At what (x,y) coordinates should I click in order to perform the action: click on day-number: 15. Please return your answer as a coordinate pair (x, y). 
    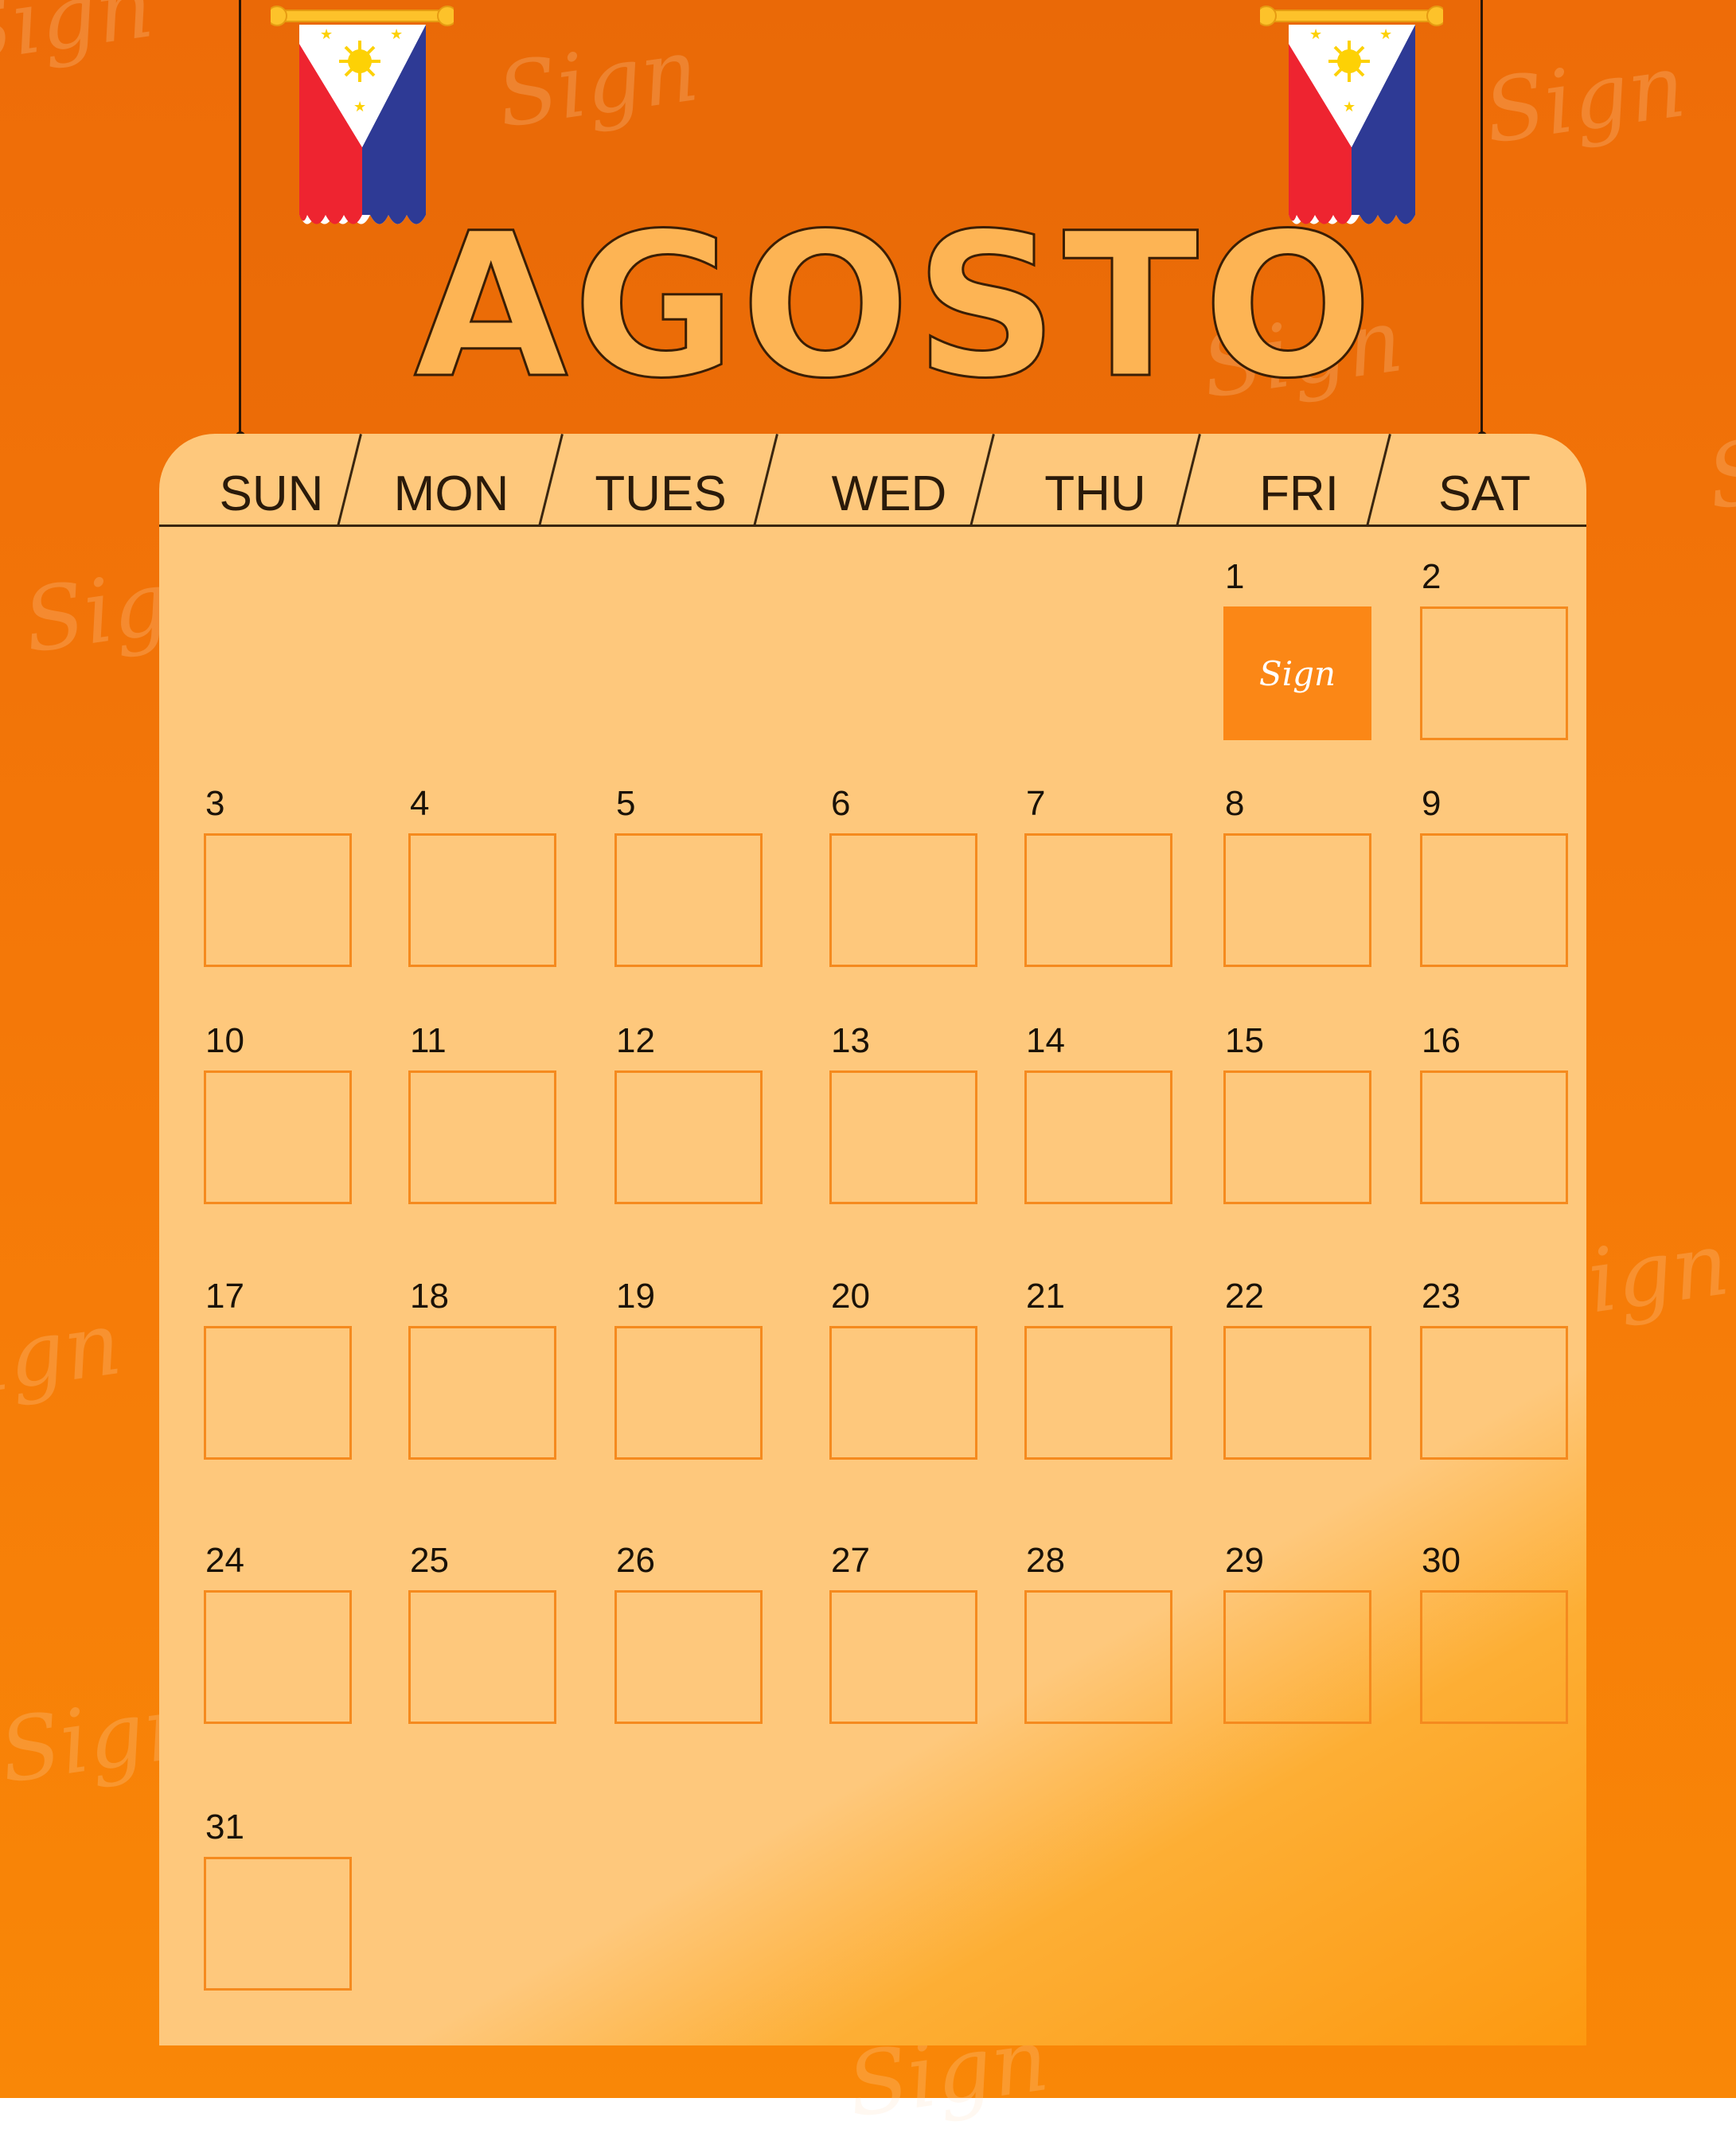
    Looking at the image, I should click on (1244, 1040).